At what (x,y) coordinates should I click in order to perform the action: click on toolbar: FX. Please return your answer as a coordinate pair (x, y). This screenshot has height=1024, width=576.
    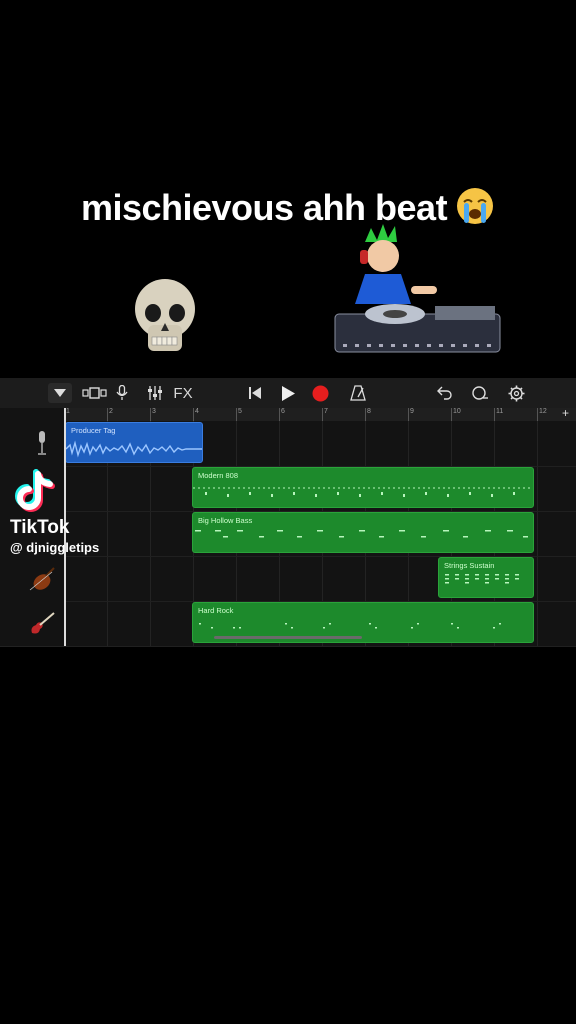
    Looking at the image, I should click on (288, 393).